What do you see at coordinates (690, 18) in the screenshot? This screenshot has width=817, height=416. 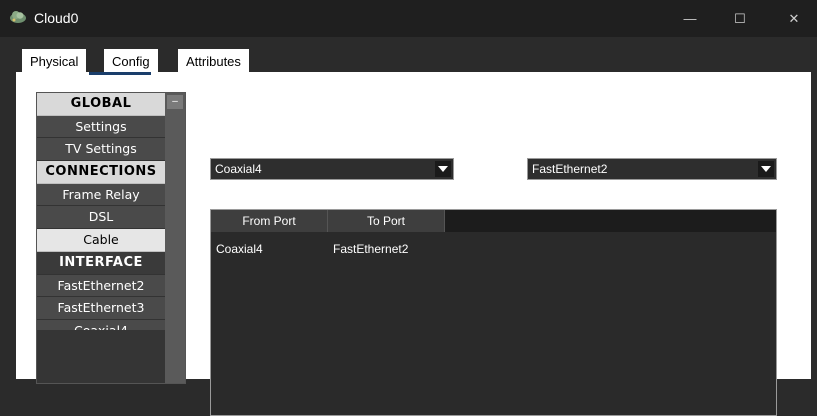 I see `minimize-button: —` at bounding box center [690, 18].